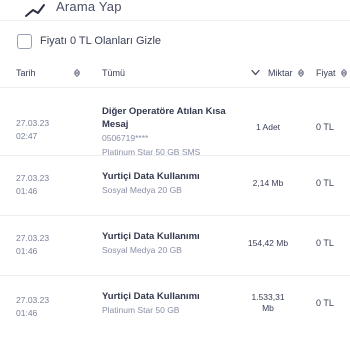 The width and height of the screenshot is (350, 350). Describe the element at coordinates (326, 73) in the screenshot. I see `price-column-label: Fiyat` at that location.